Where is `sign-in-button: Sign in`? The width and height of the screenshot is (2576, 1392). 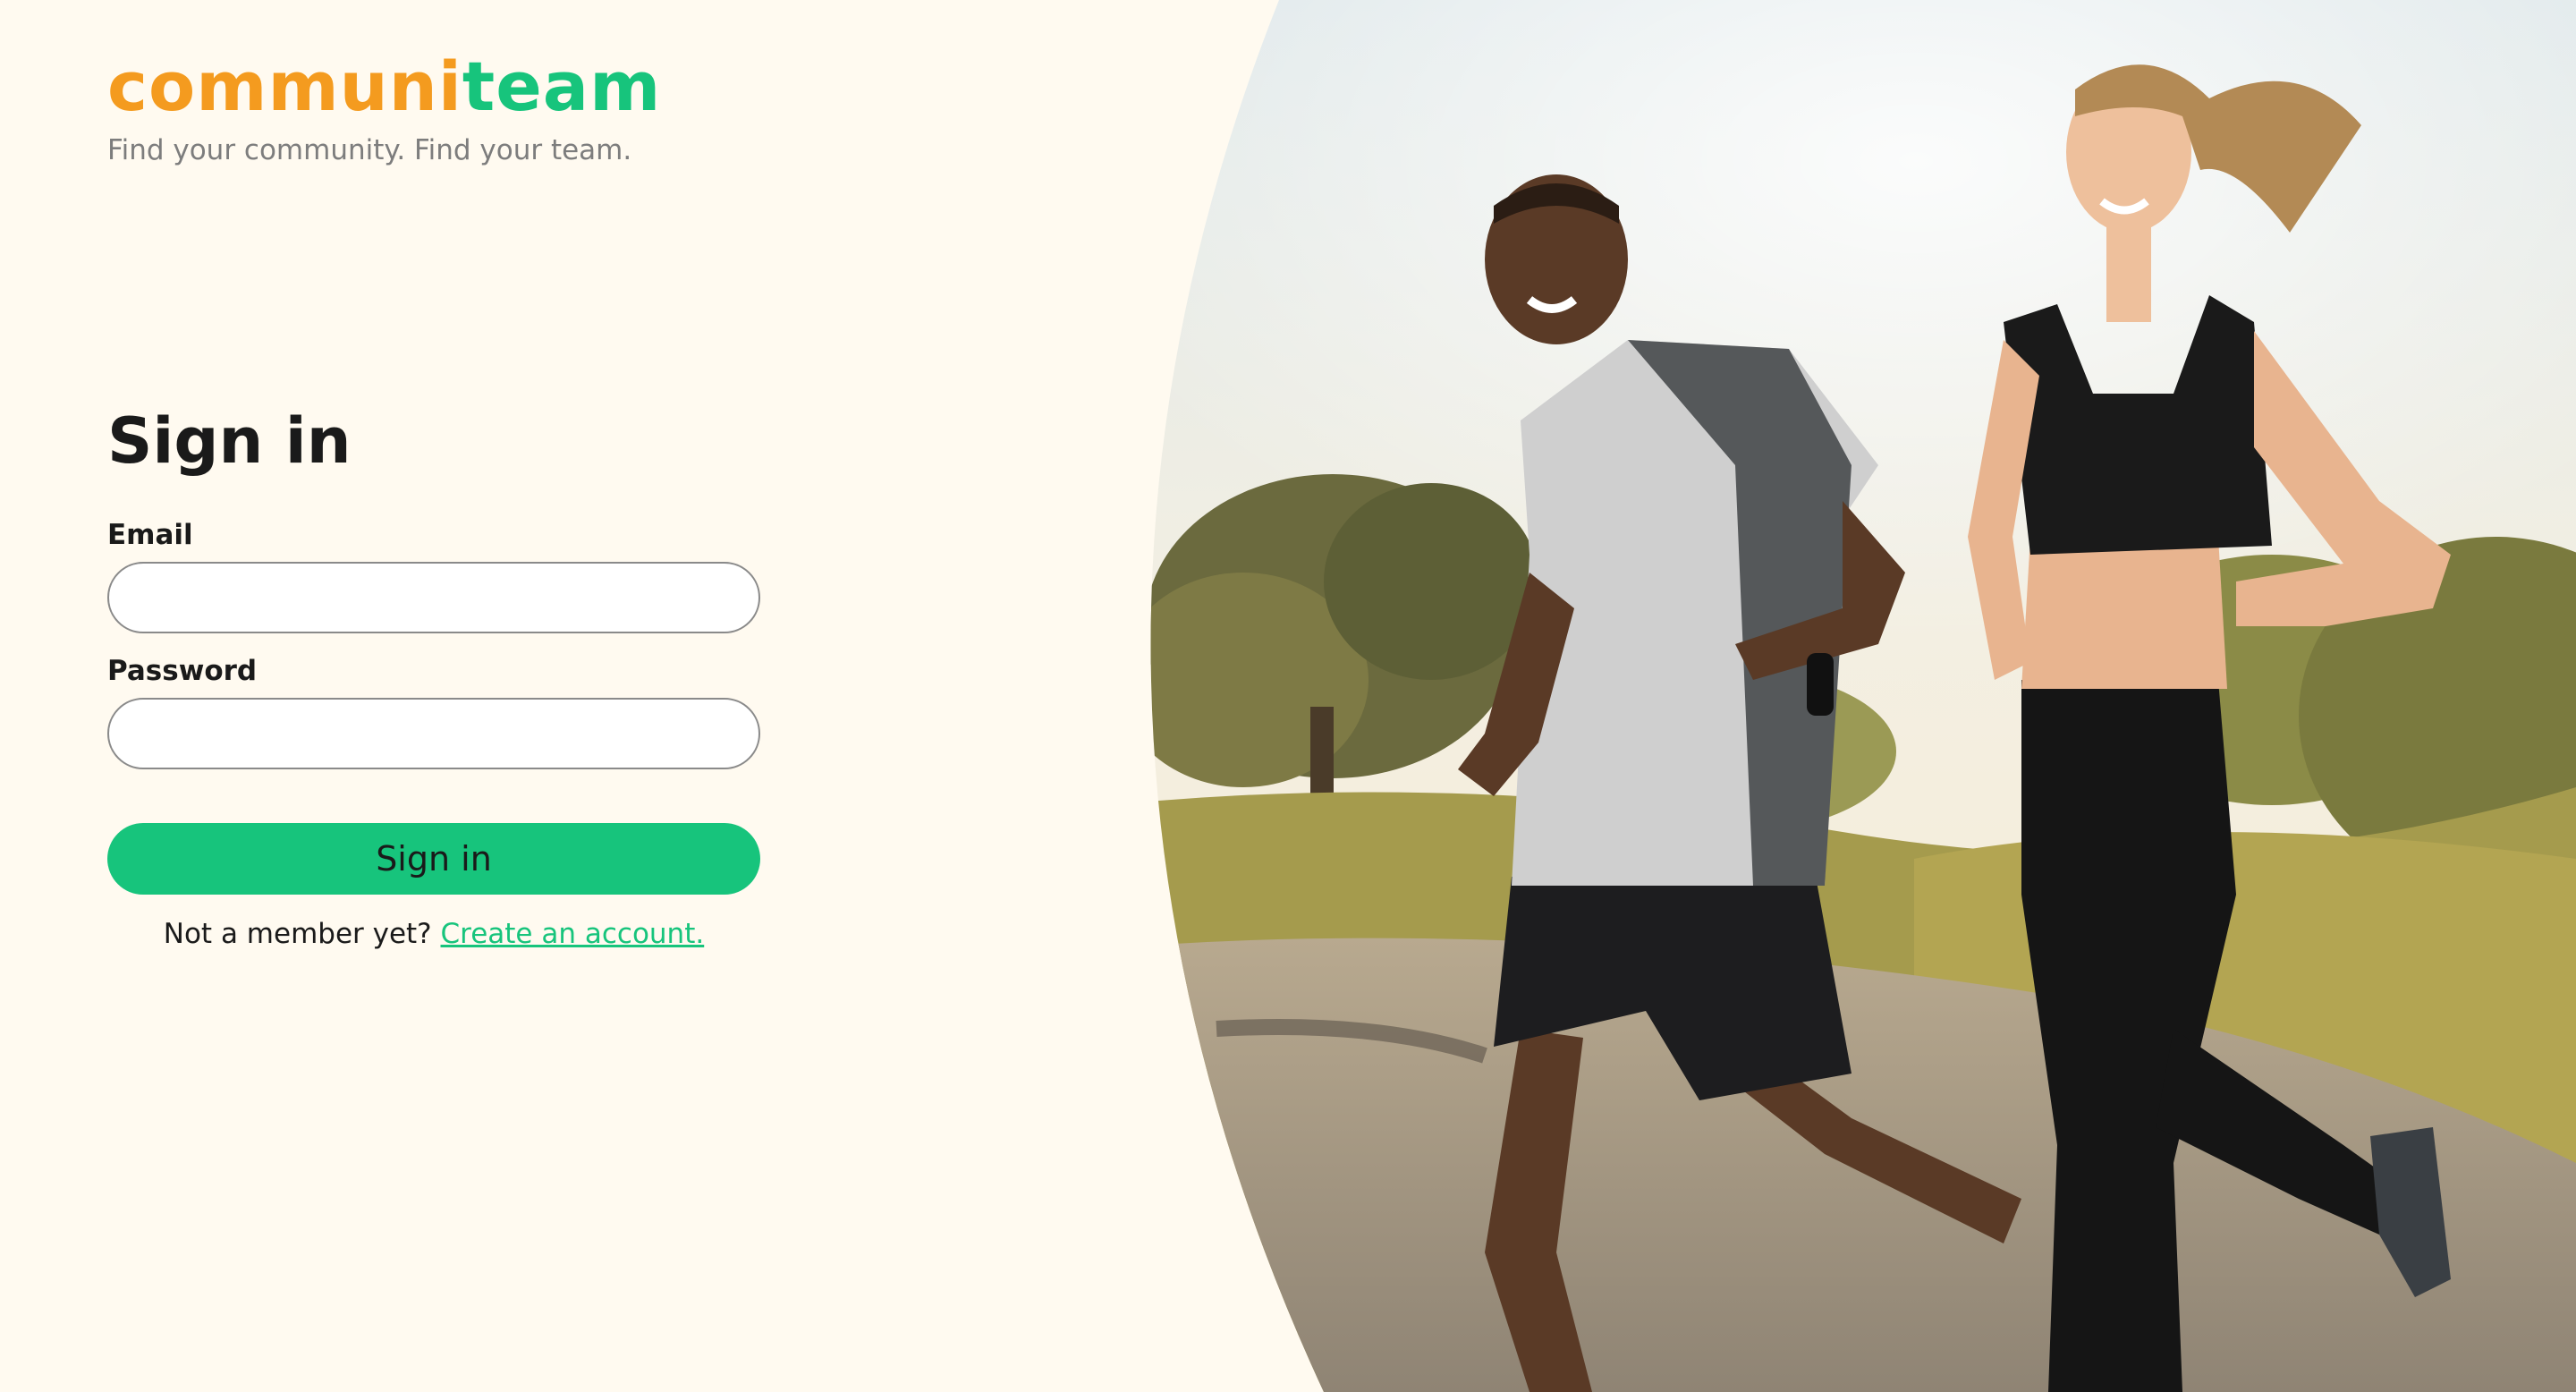 sign-in-button: Sign in is located at coordinates (433, 859).